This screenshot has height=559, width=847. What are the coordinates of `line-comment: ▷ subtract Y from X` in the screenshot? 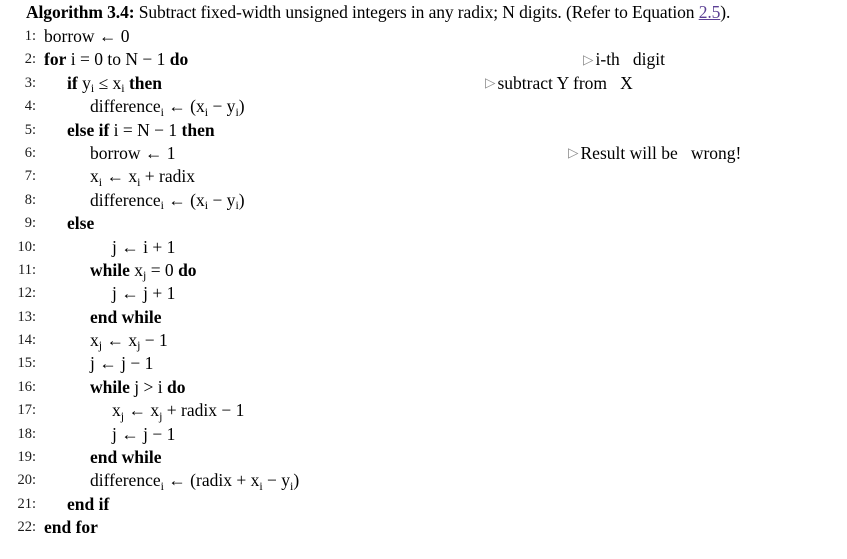 It's located at (559, 84).